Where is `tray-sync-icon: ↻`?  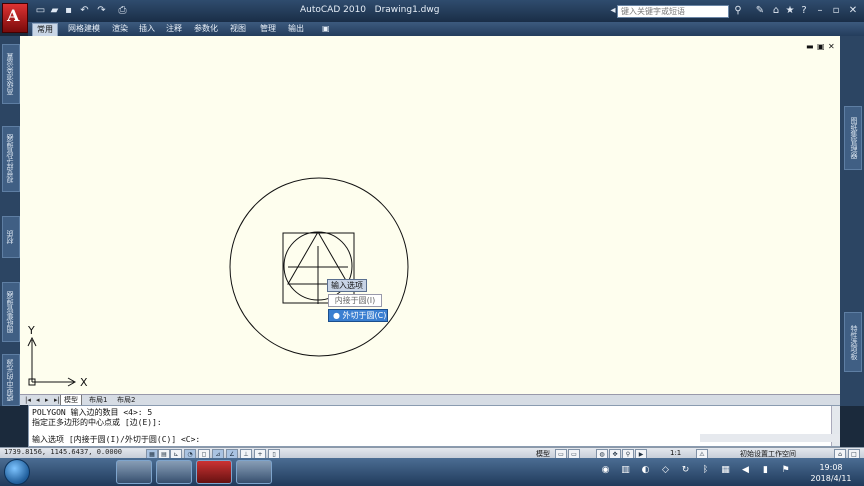 tray-sync-icon: ↻ is located at coordinates (685, 470).